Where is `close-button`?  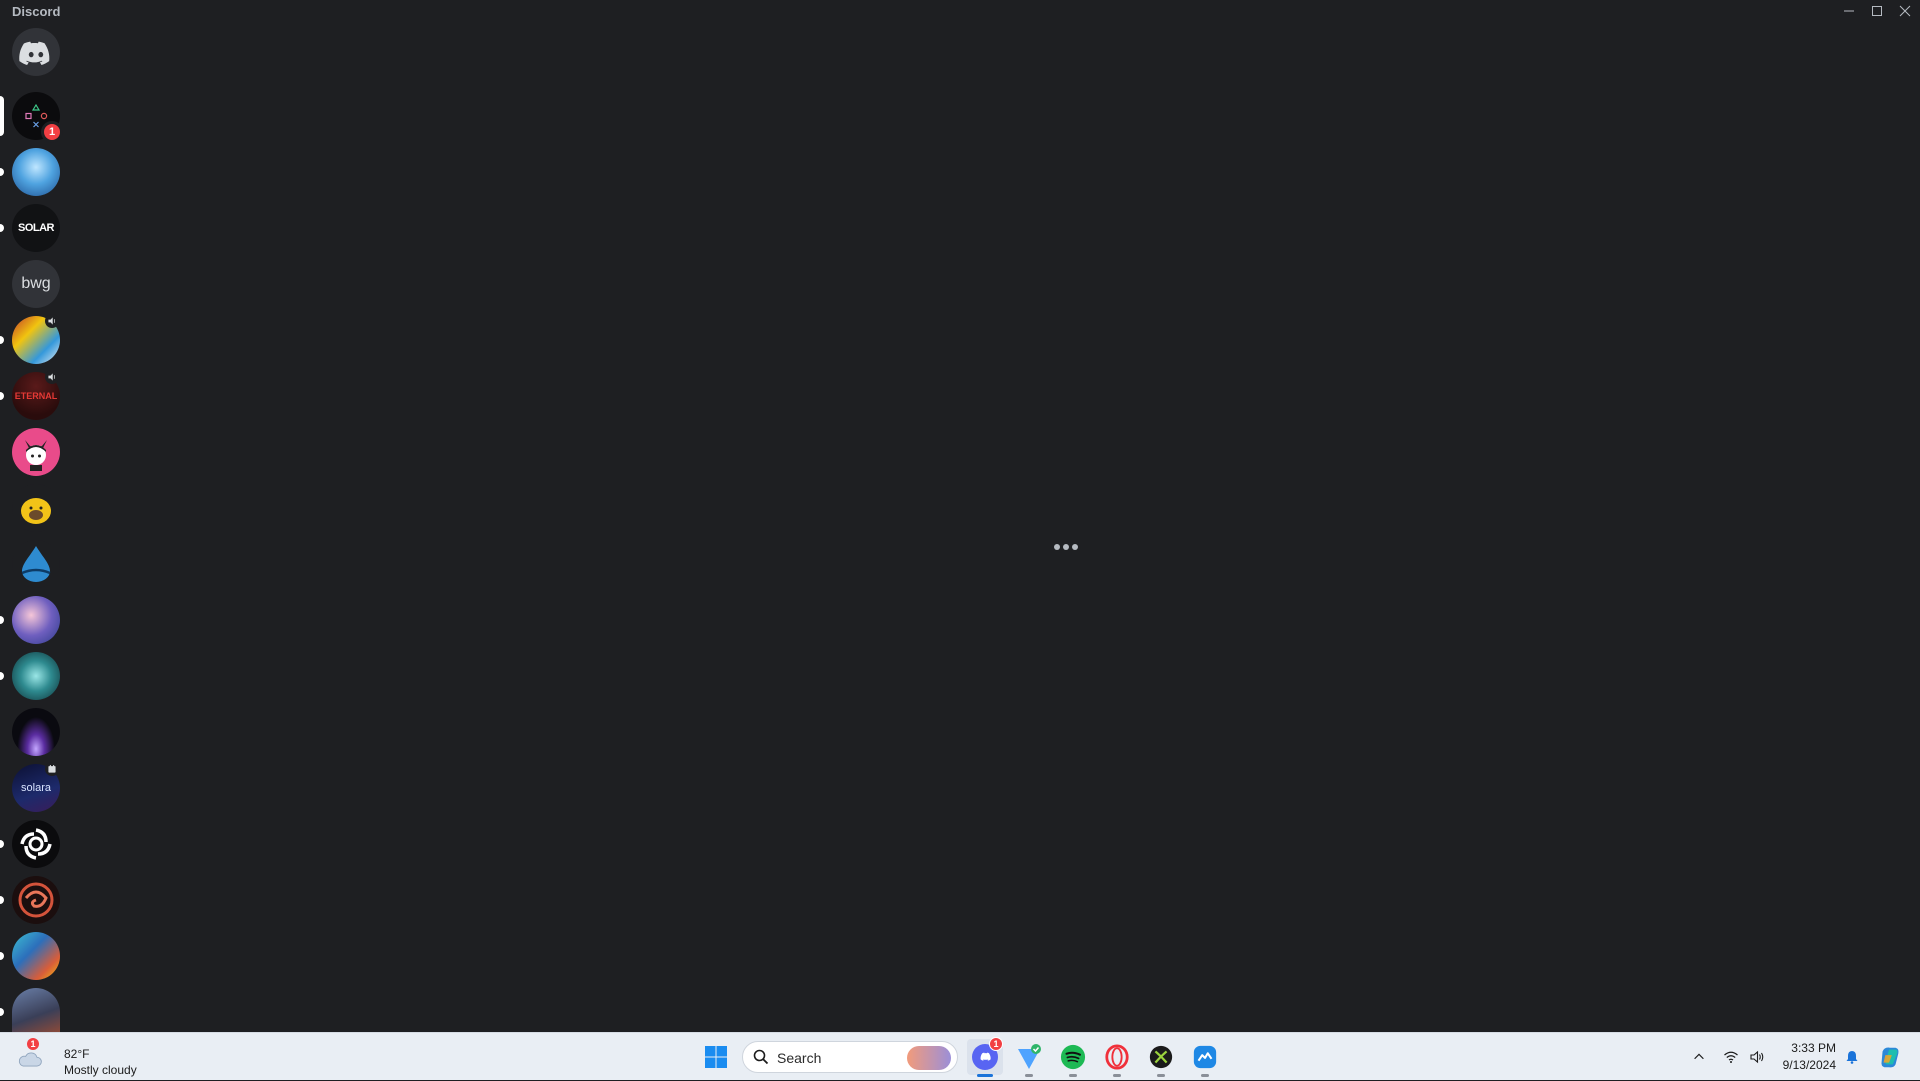
close-button is located at coordinates (1905, 11).